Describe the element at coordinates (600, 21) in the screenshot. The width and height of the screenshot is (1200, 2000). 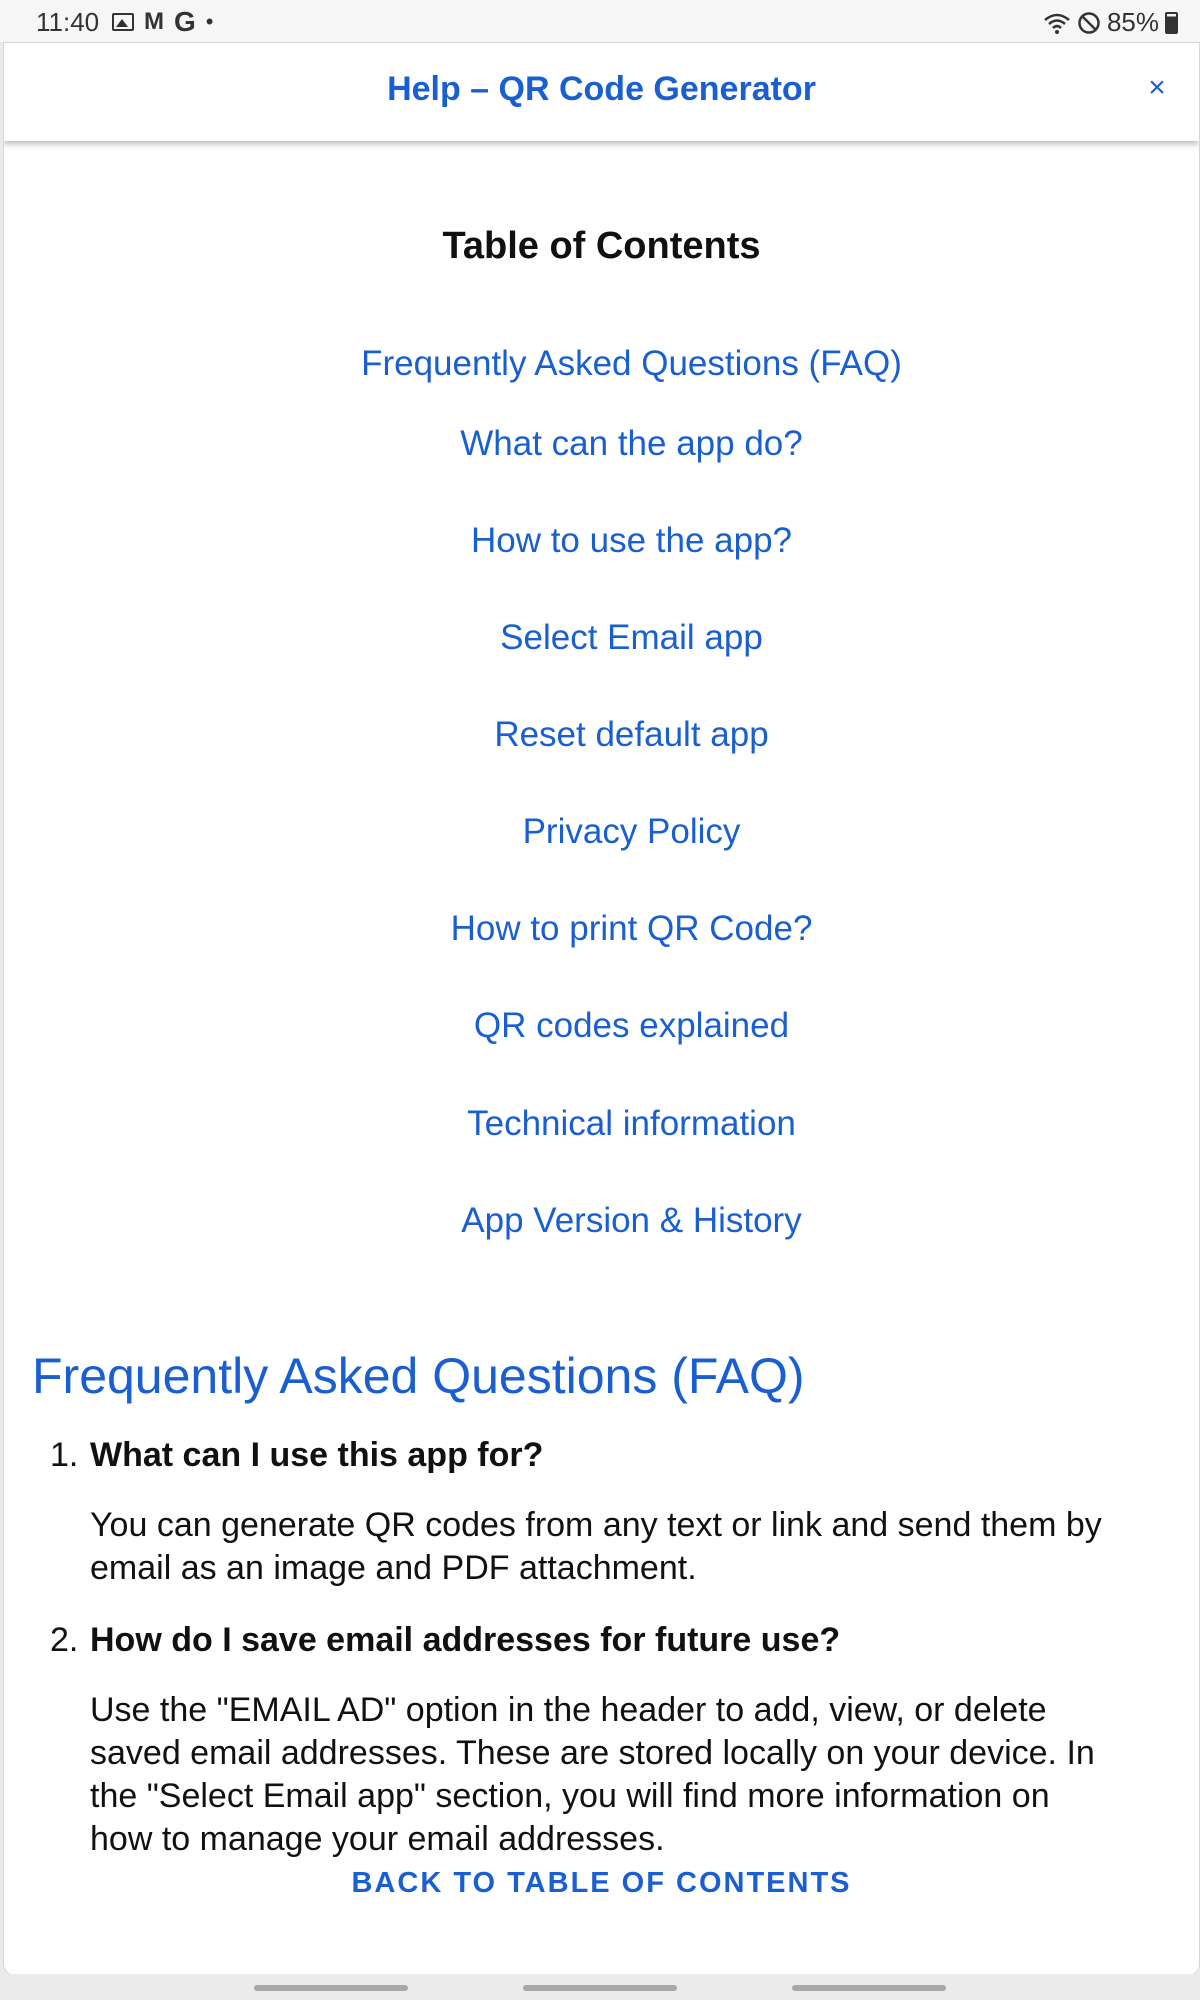
I see `status-bar: 11:40 M G • 85%` at that location.